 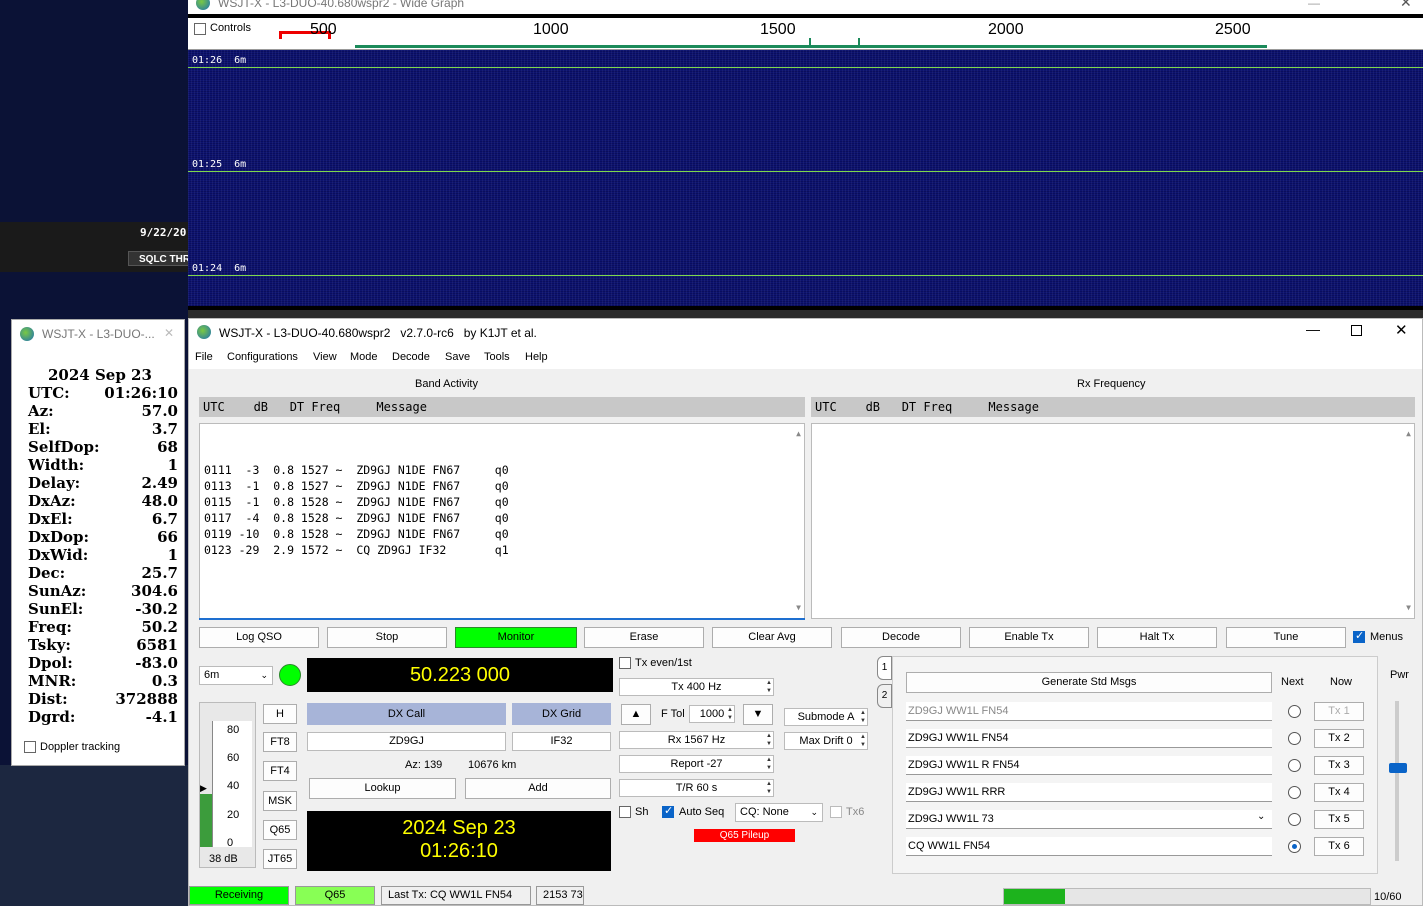 What do you see at coordinates (233, 786) in the screenshot?
I see `meter-tick-40: 40` at bounding box center [233, 786].